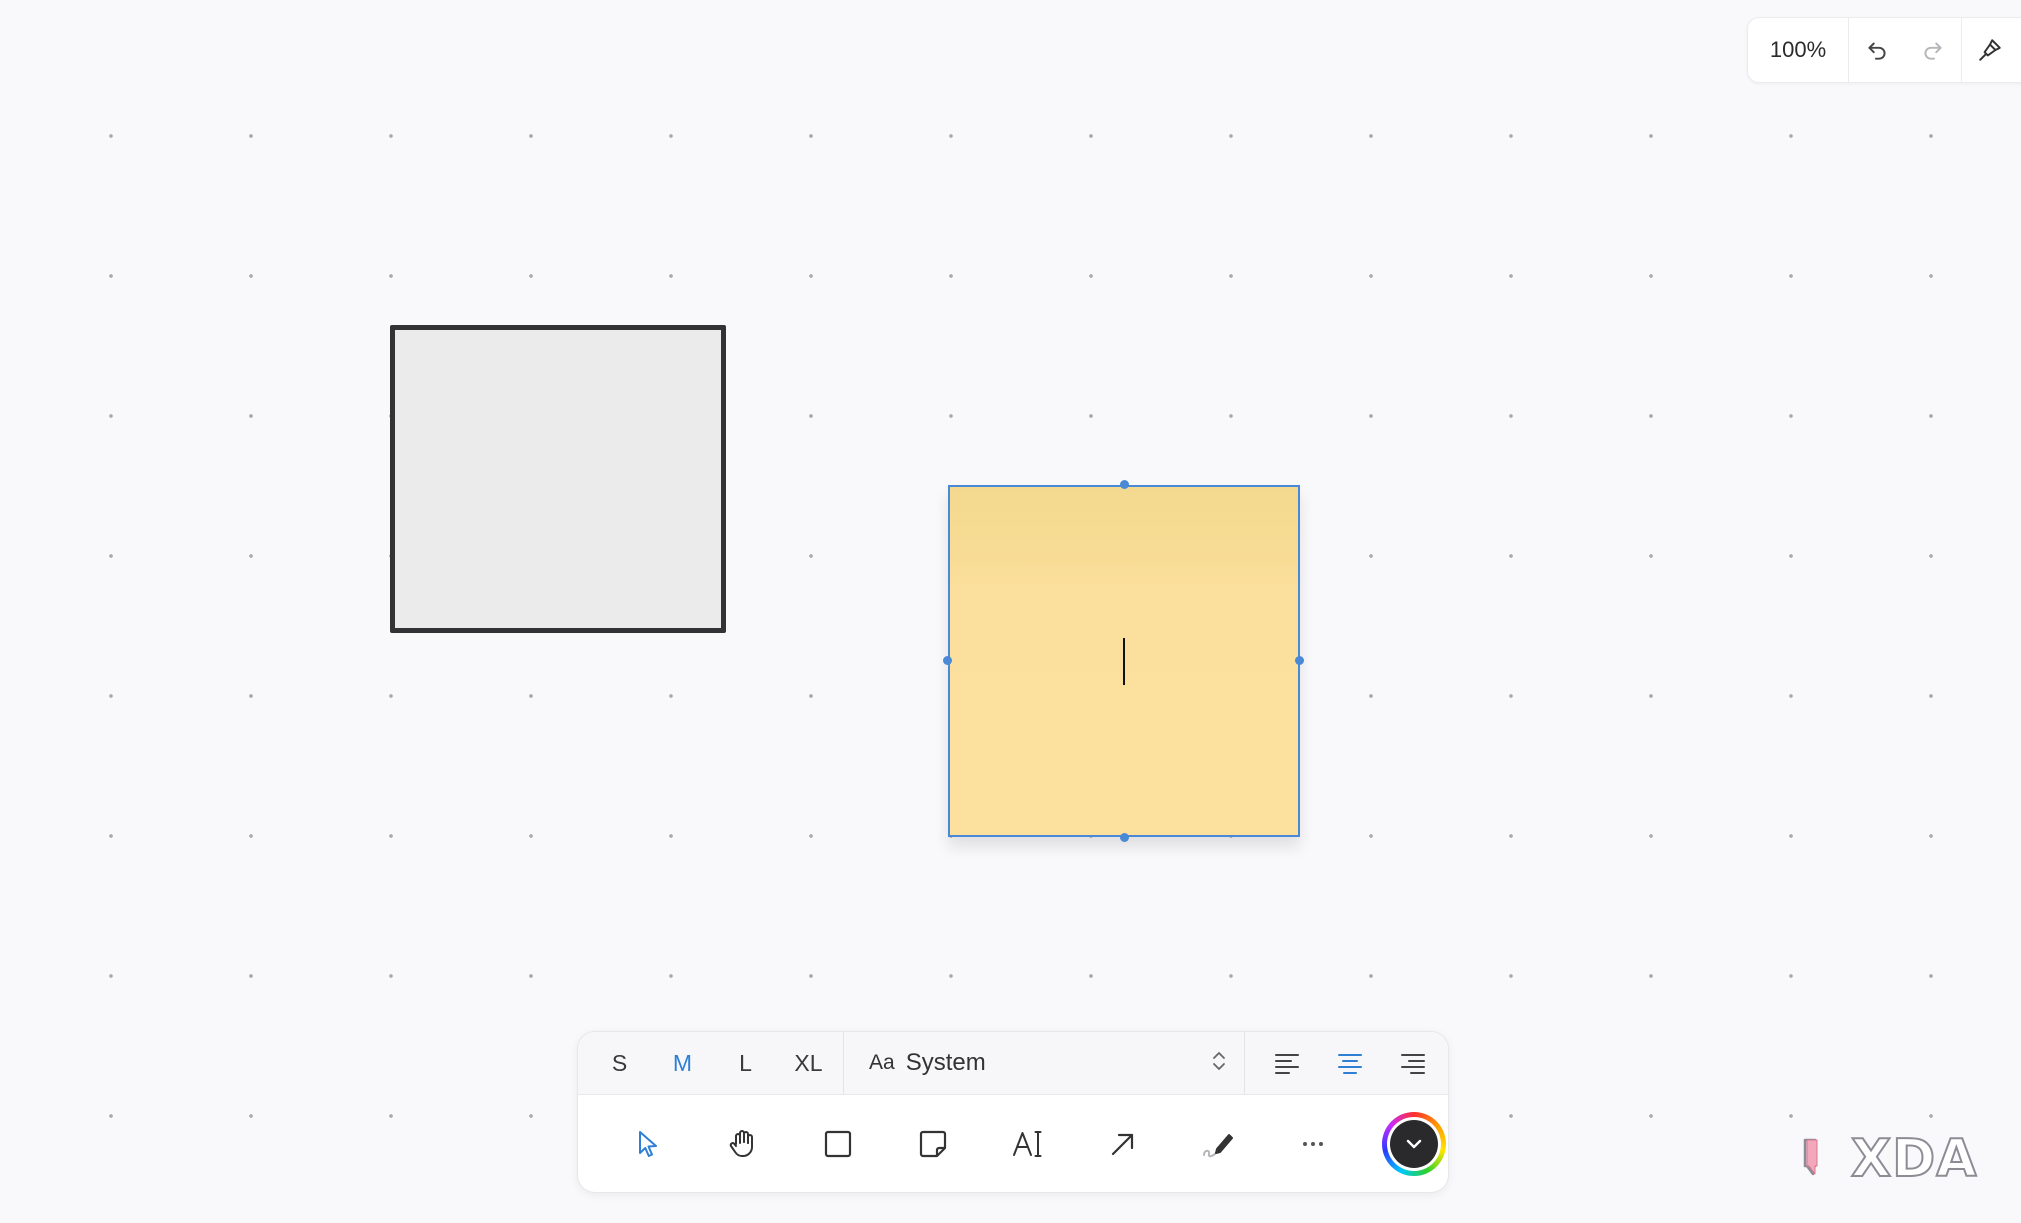 Image resolution: width=2021 pixels, height=1223 pixels. I want to click on size-selector: S M L XL, so click(710, 1063).